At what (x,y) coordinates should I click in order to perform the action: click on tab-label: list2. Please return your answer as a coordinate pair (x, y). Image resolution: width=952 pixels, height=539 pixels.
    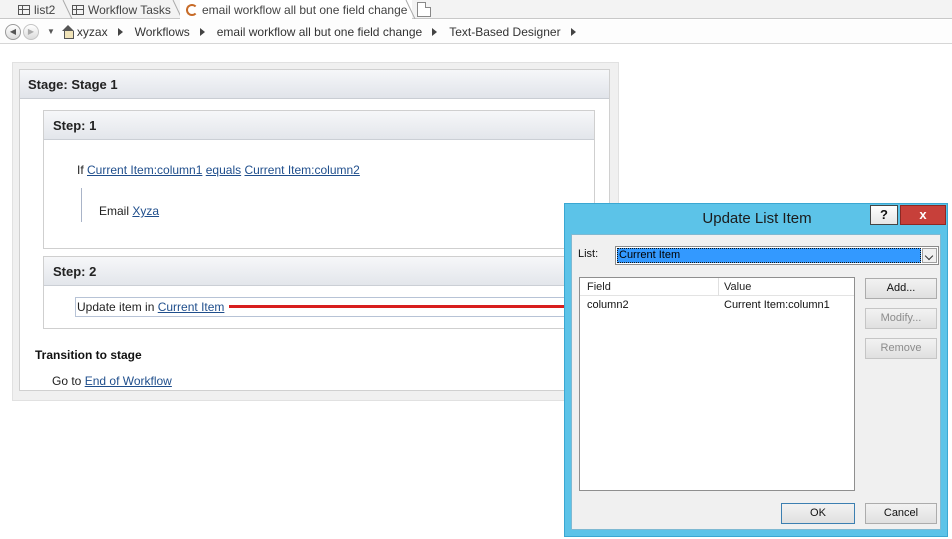
    Looking at the image, I should click on (45, 9).